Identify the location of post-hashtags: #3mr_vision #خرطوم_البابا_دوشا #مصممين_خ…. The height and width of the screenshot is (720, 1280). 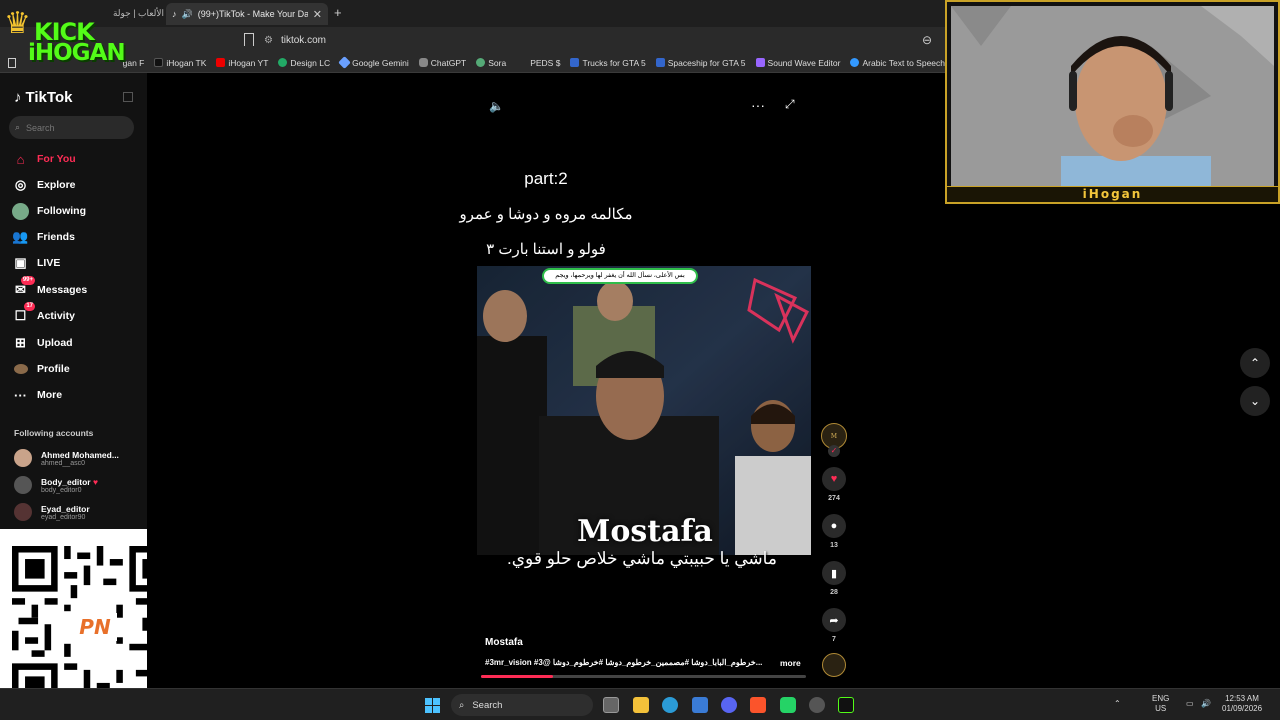
(627, 662).